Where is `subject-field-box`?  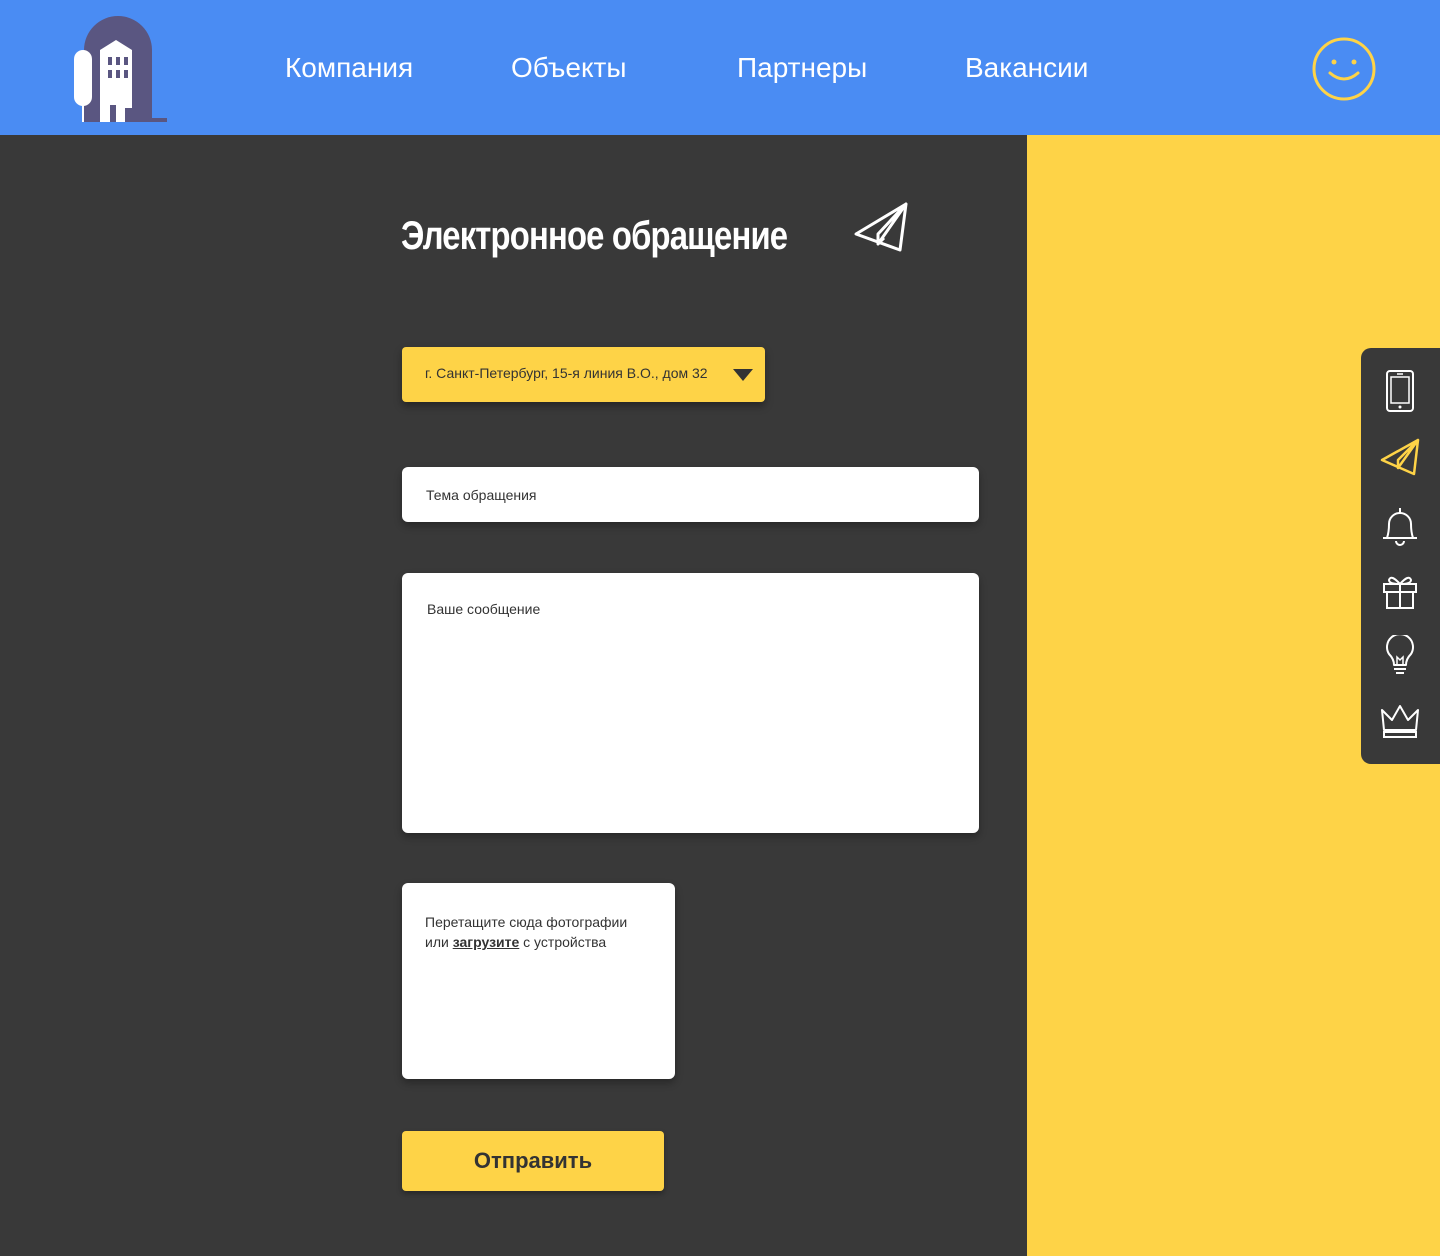 subject-field-box is located at coordinates (690, 494).